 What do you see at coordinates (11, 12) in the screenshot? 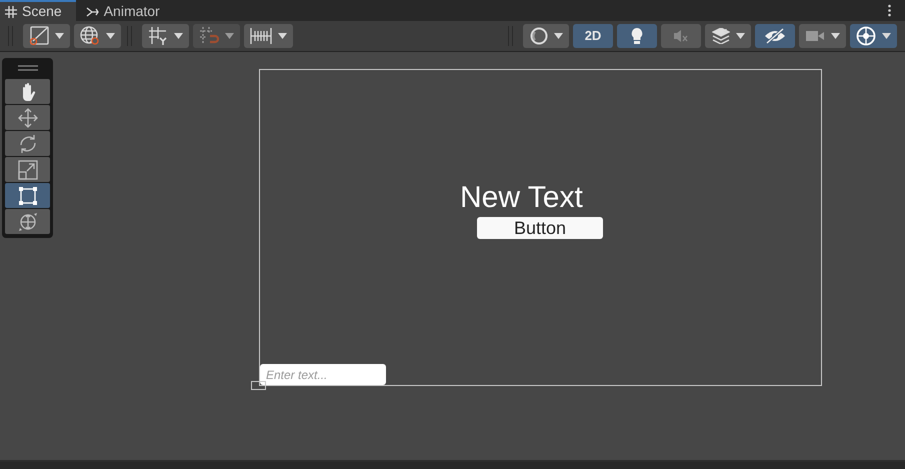
I see `grid-icon` at bounding box center [11, 12].